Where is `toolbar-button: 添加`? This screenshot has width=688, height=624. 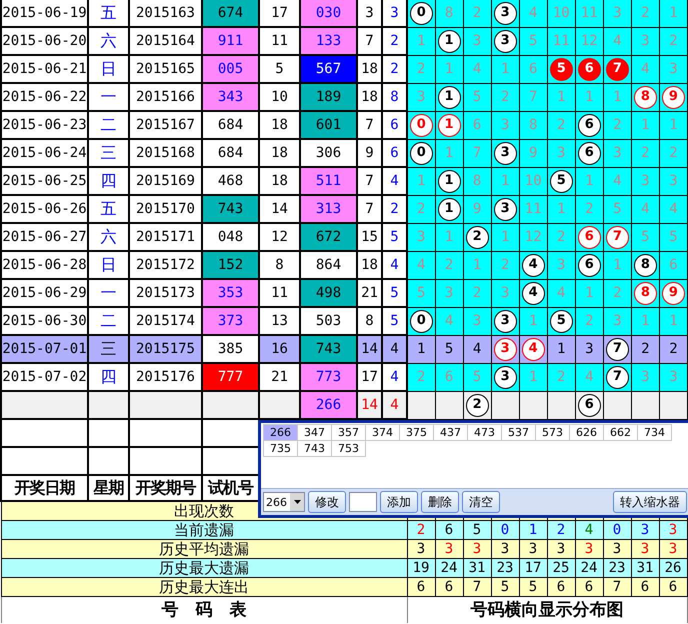
toolbar-button: 添加 is located at coordinates (399, 502).